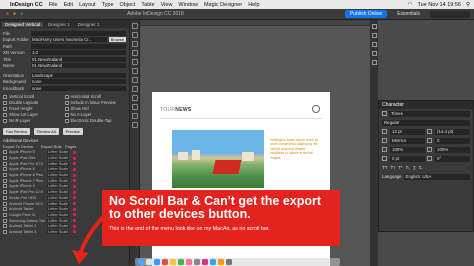 The height and width of the screenshot is (266, 474). Describe the element at coordinates (157, 262) in the screenshot. I see `safari-icon` at that location.